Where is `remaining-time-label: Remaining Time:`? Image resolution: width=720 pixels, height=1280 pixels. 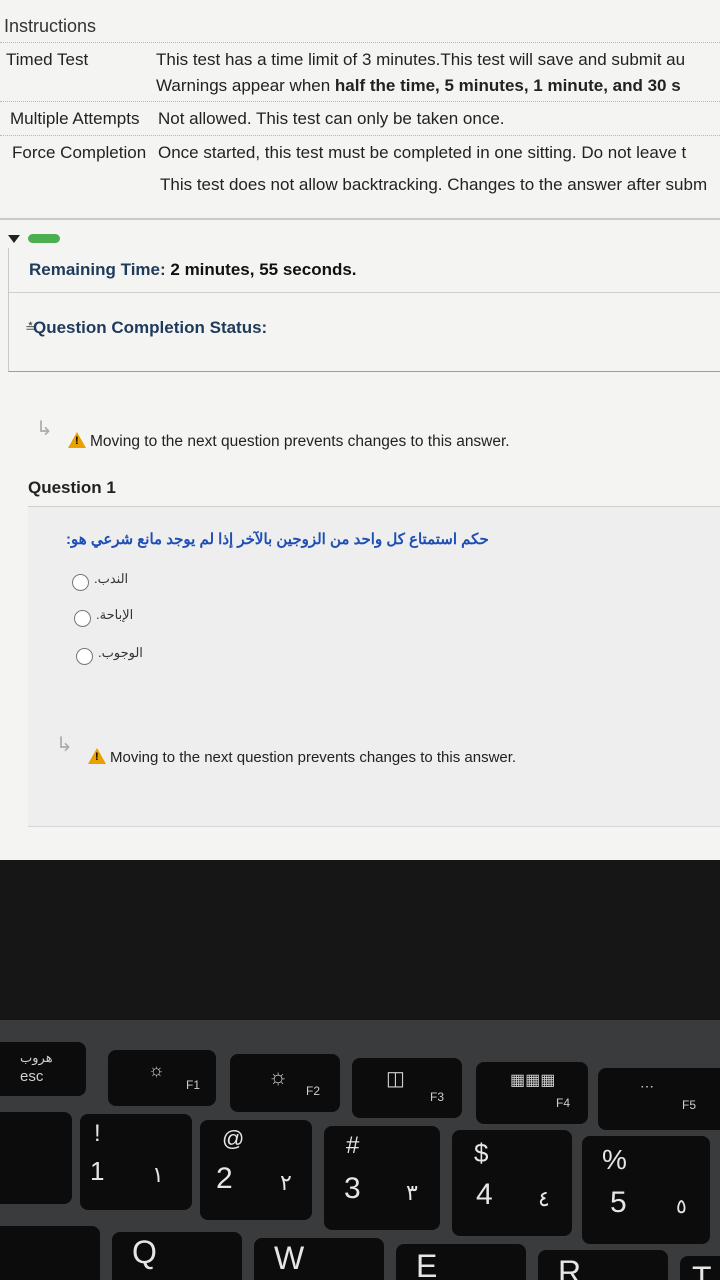 remaining-time-label: Remaining Time: is located at coordinates (97, 269).